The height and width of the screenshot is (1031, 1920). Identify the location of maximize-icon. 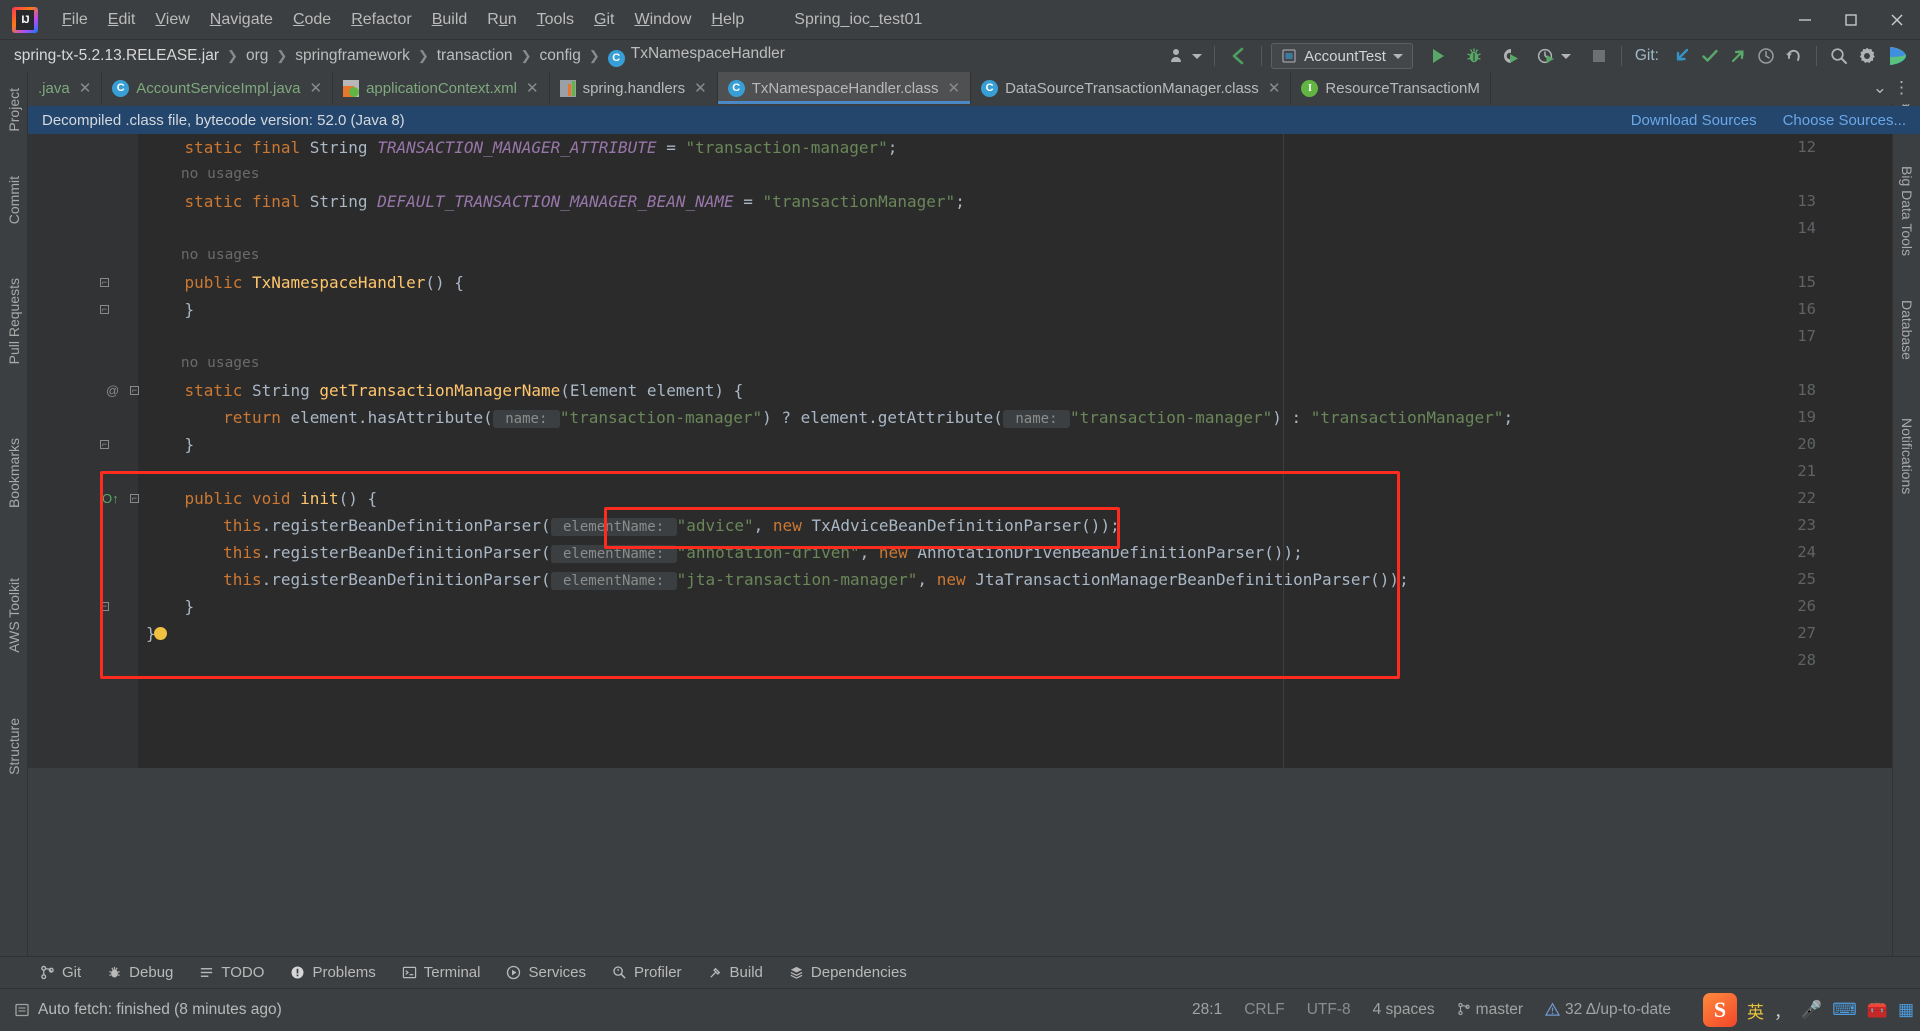
(1851, 20).